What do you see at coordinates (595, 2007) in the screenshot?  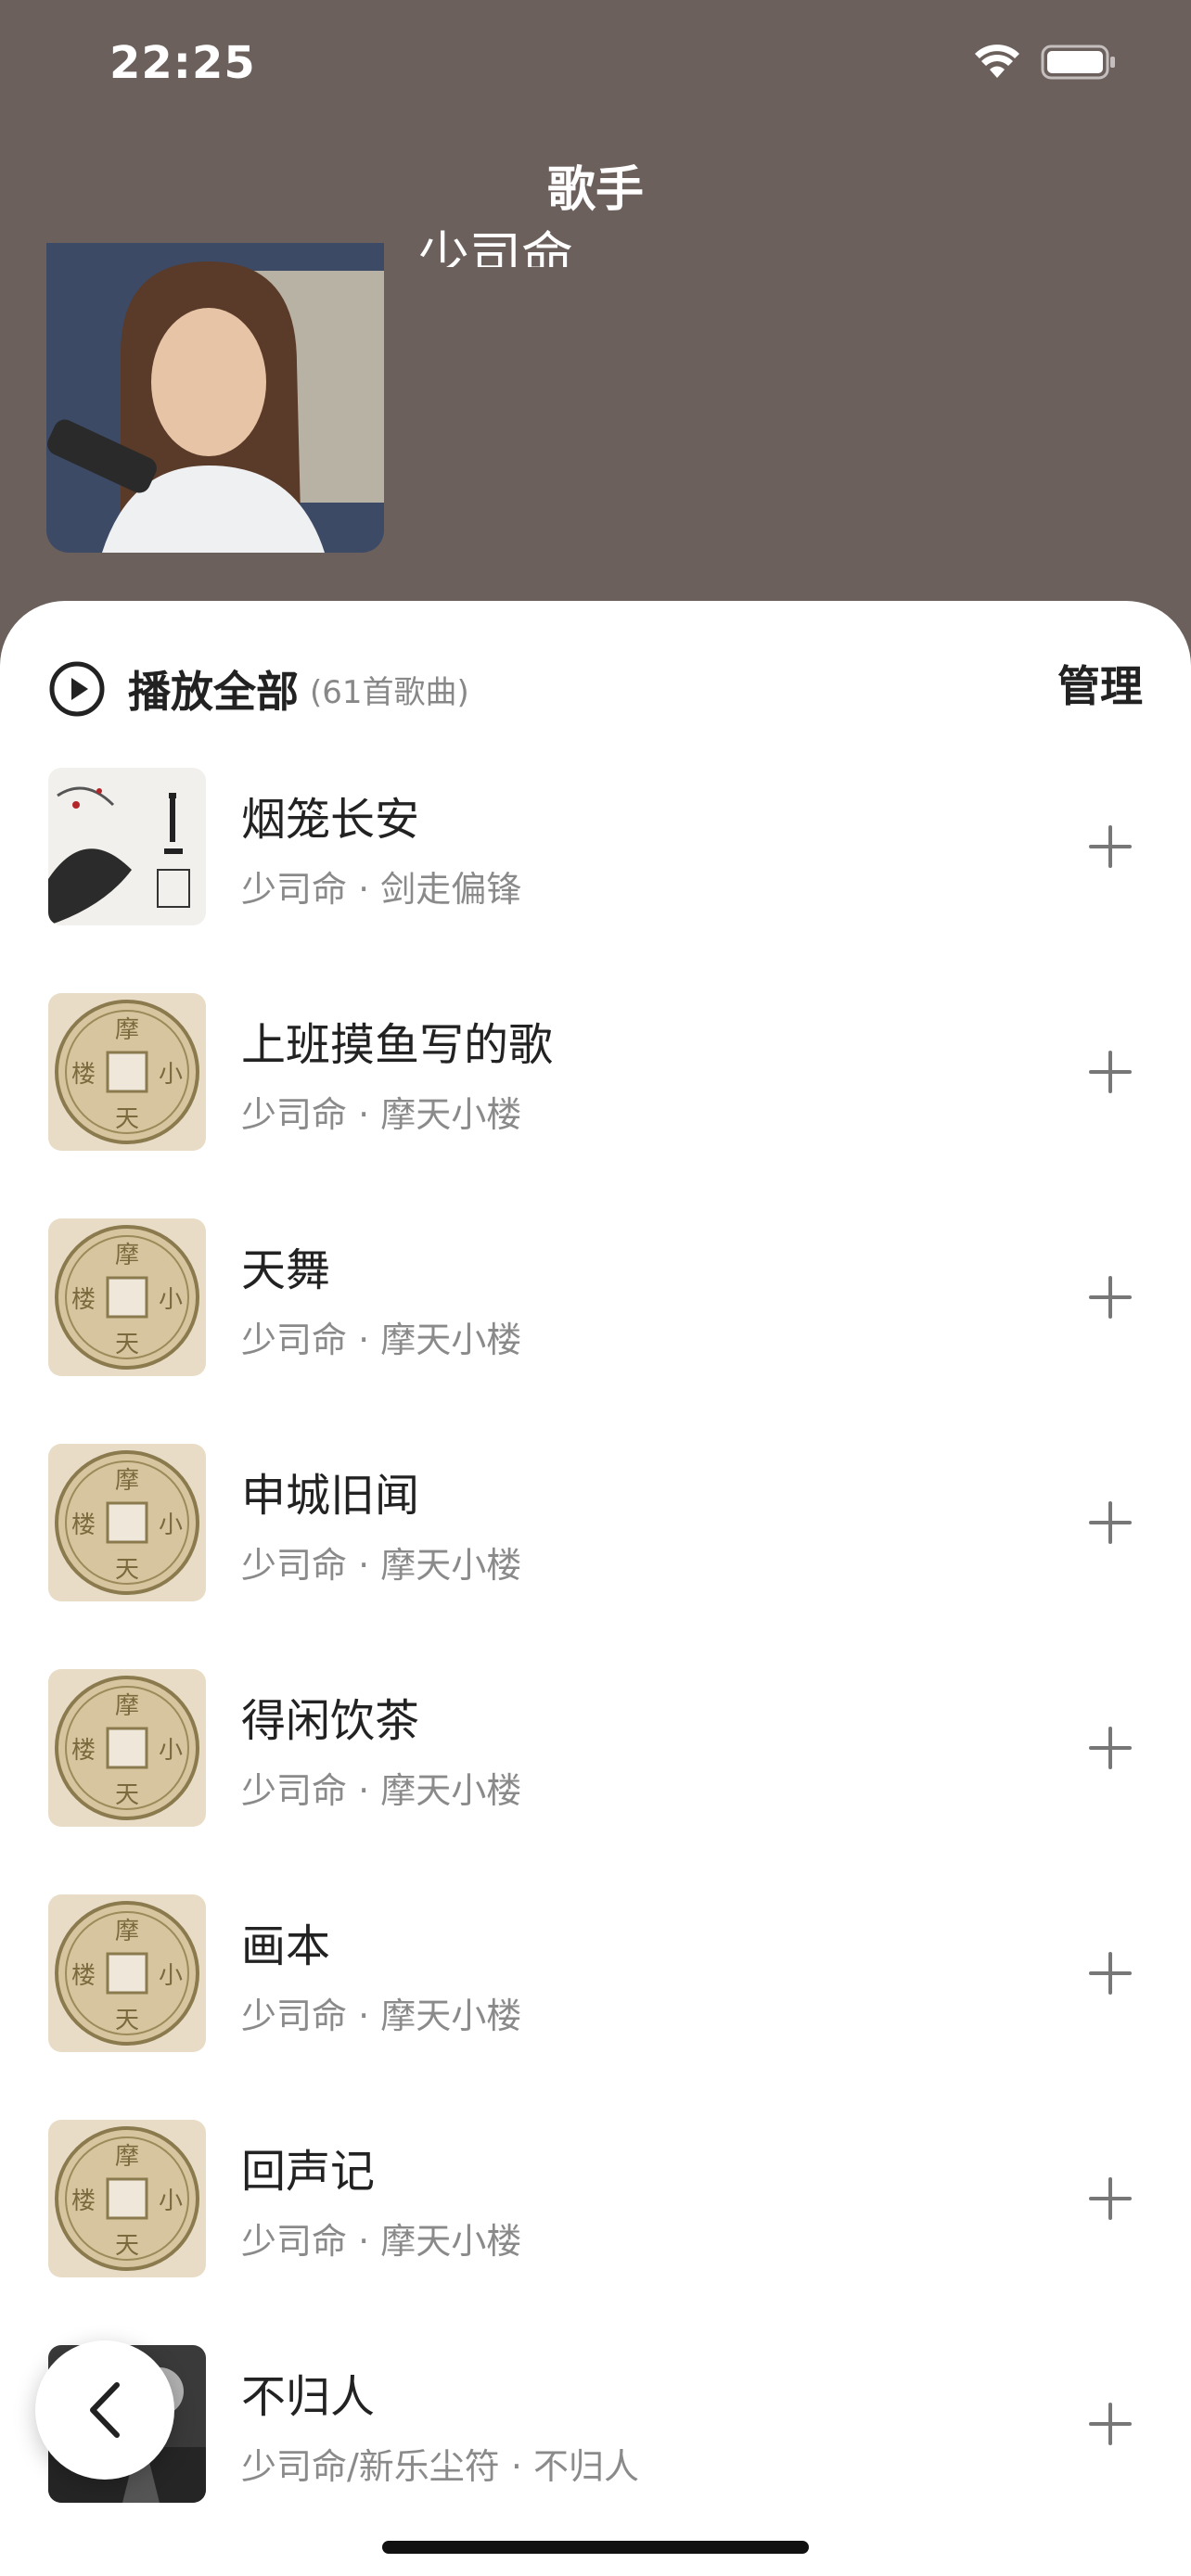 I see `song-row: 摩天楼 小 画本 少司命 · 摩天小楼` at bounding box center [595, 2007].